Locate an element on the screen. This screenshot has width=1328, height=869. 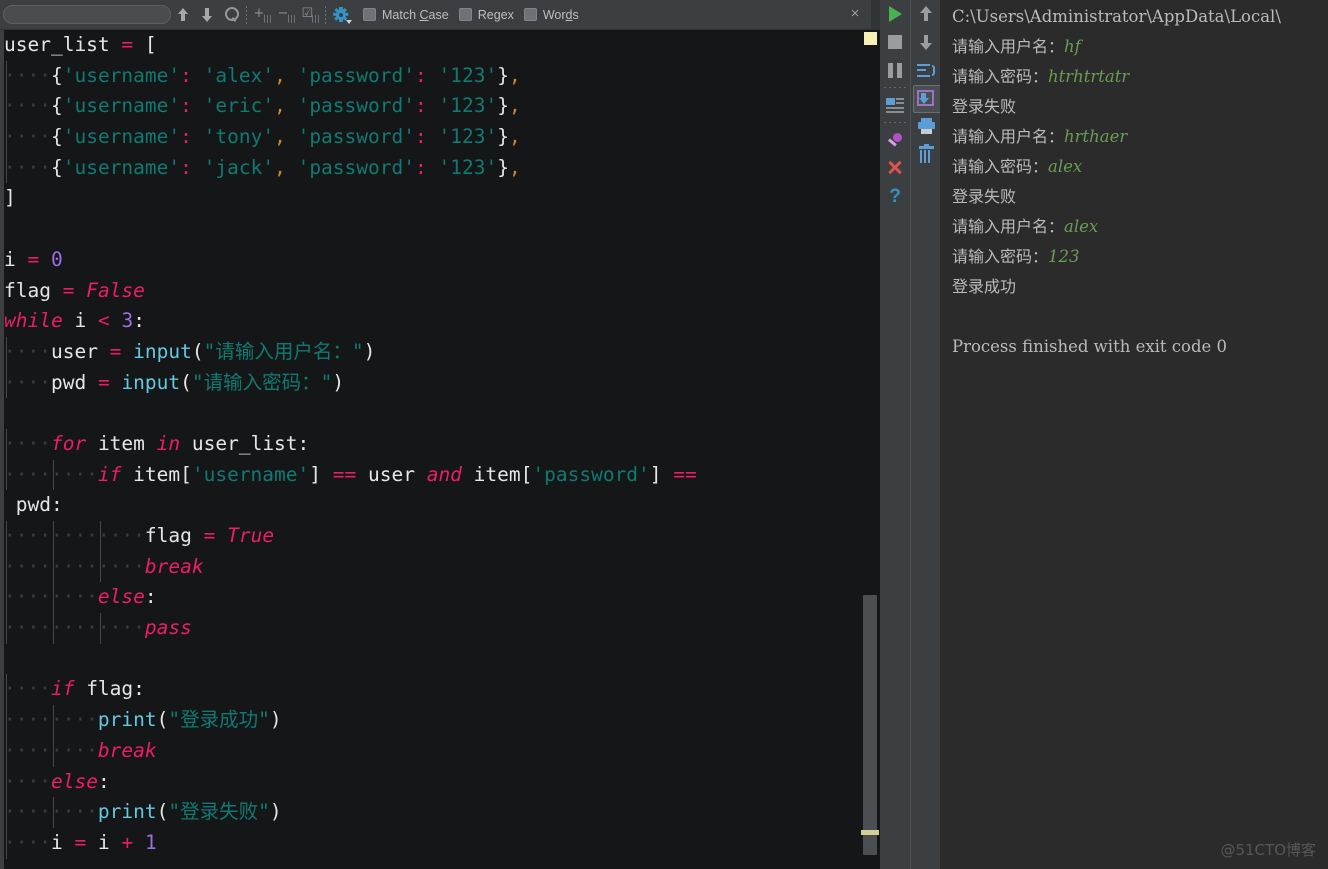
scroll-to-end-icon is located at coordinates (926, 98).